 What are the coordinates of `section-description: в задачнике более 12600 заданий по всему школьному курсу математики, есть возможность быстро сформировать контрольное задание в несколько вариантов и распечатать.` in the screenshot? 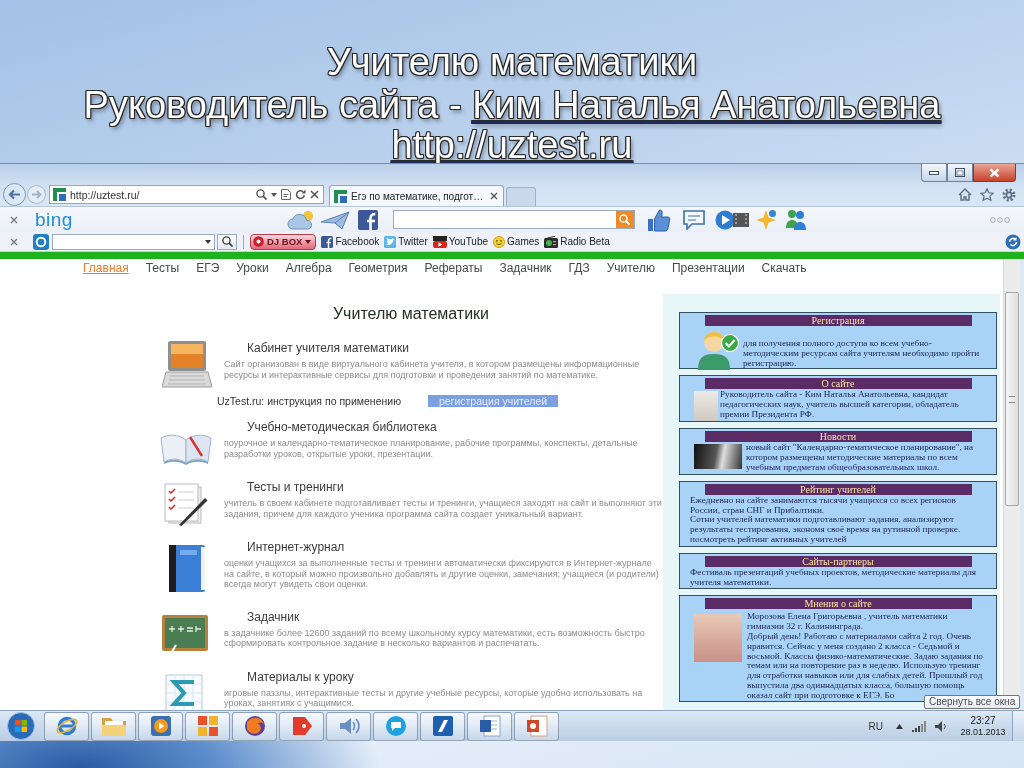 It's located at (435, 638).